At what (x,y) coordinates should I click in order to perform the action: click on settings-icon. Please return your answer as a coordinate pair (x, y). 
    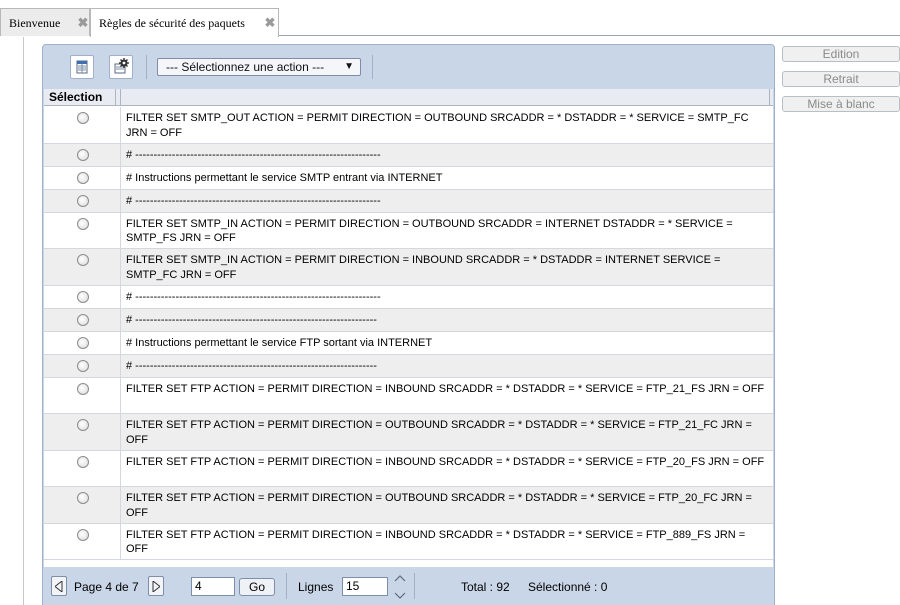
    Looking at the image, I should click on (121, 67).